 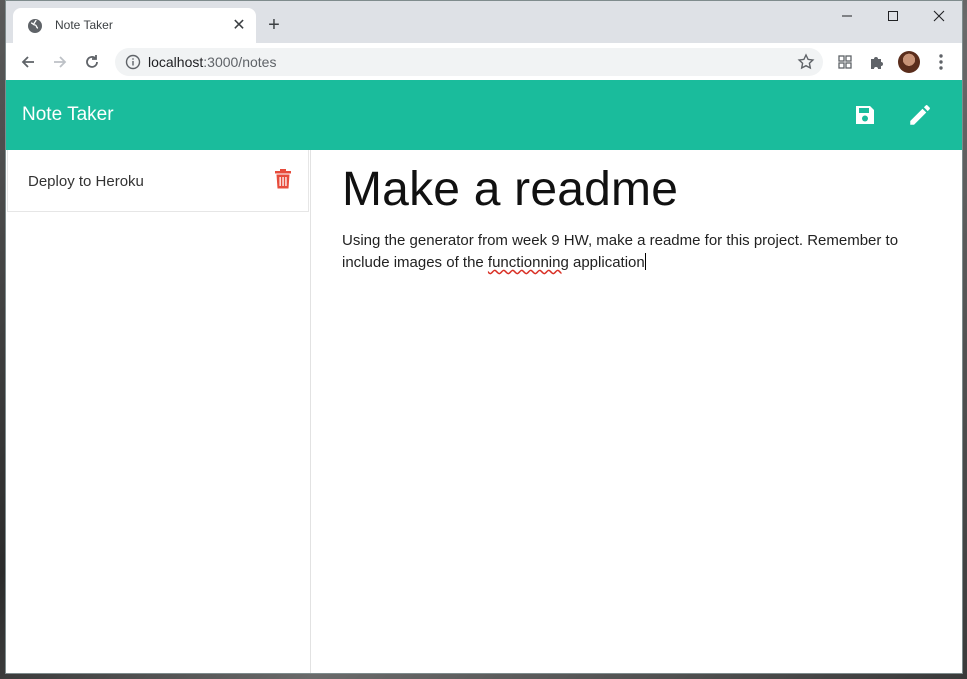 I want to click on note-title: Deploy to Heroku, so click(x=86, y=181).